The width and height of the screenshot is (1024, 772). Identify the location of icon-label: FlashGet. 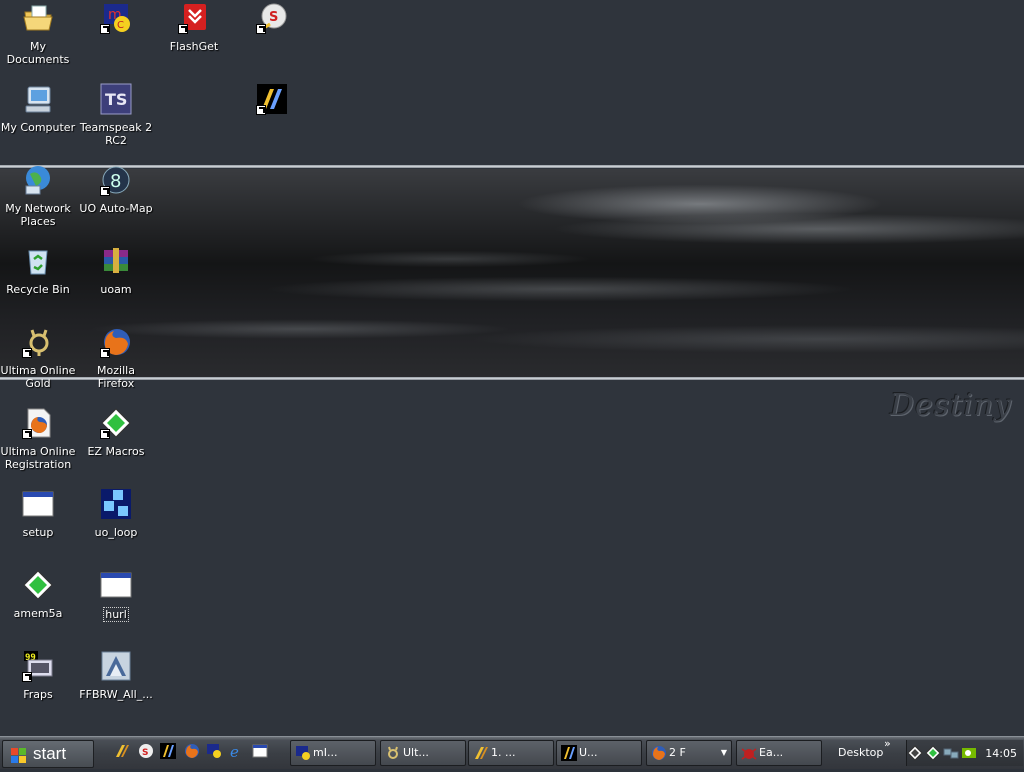
(194, 46).